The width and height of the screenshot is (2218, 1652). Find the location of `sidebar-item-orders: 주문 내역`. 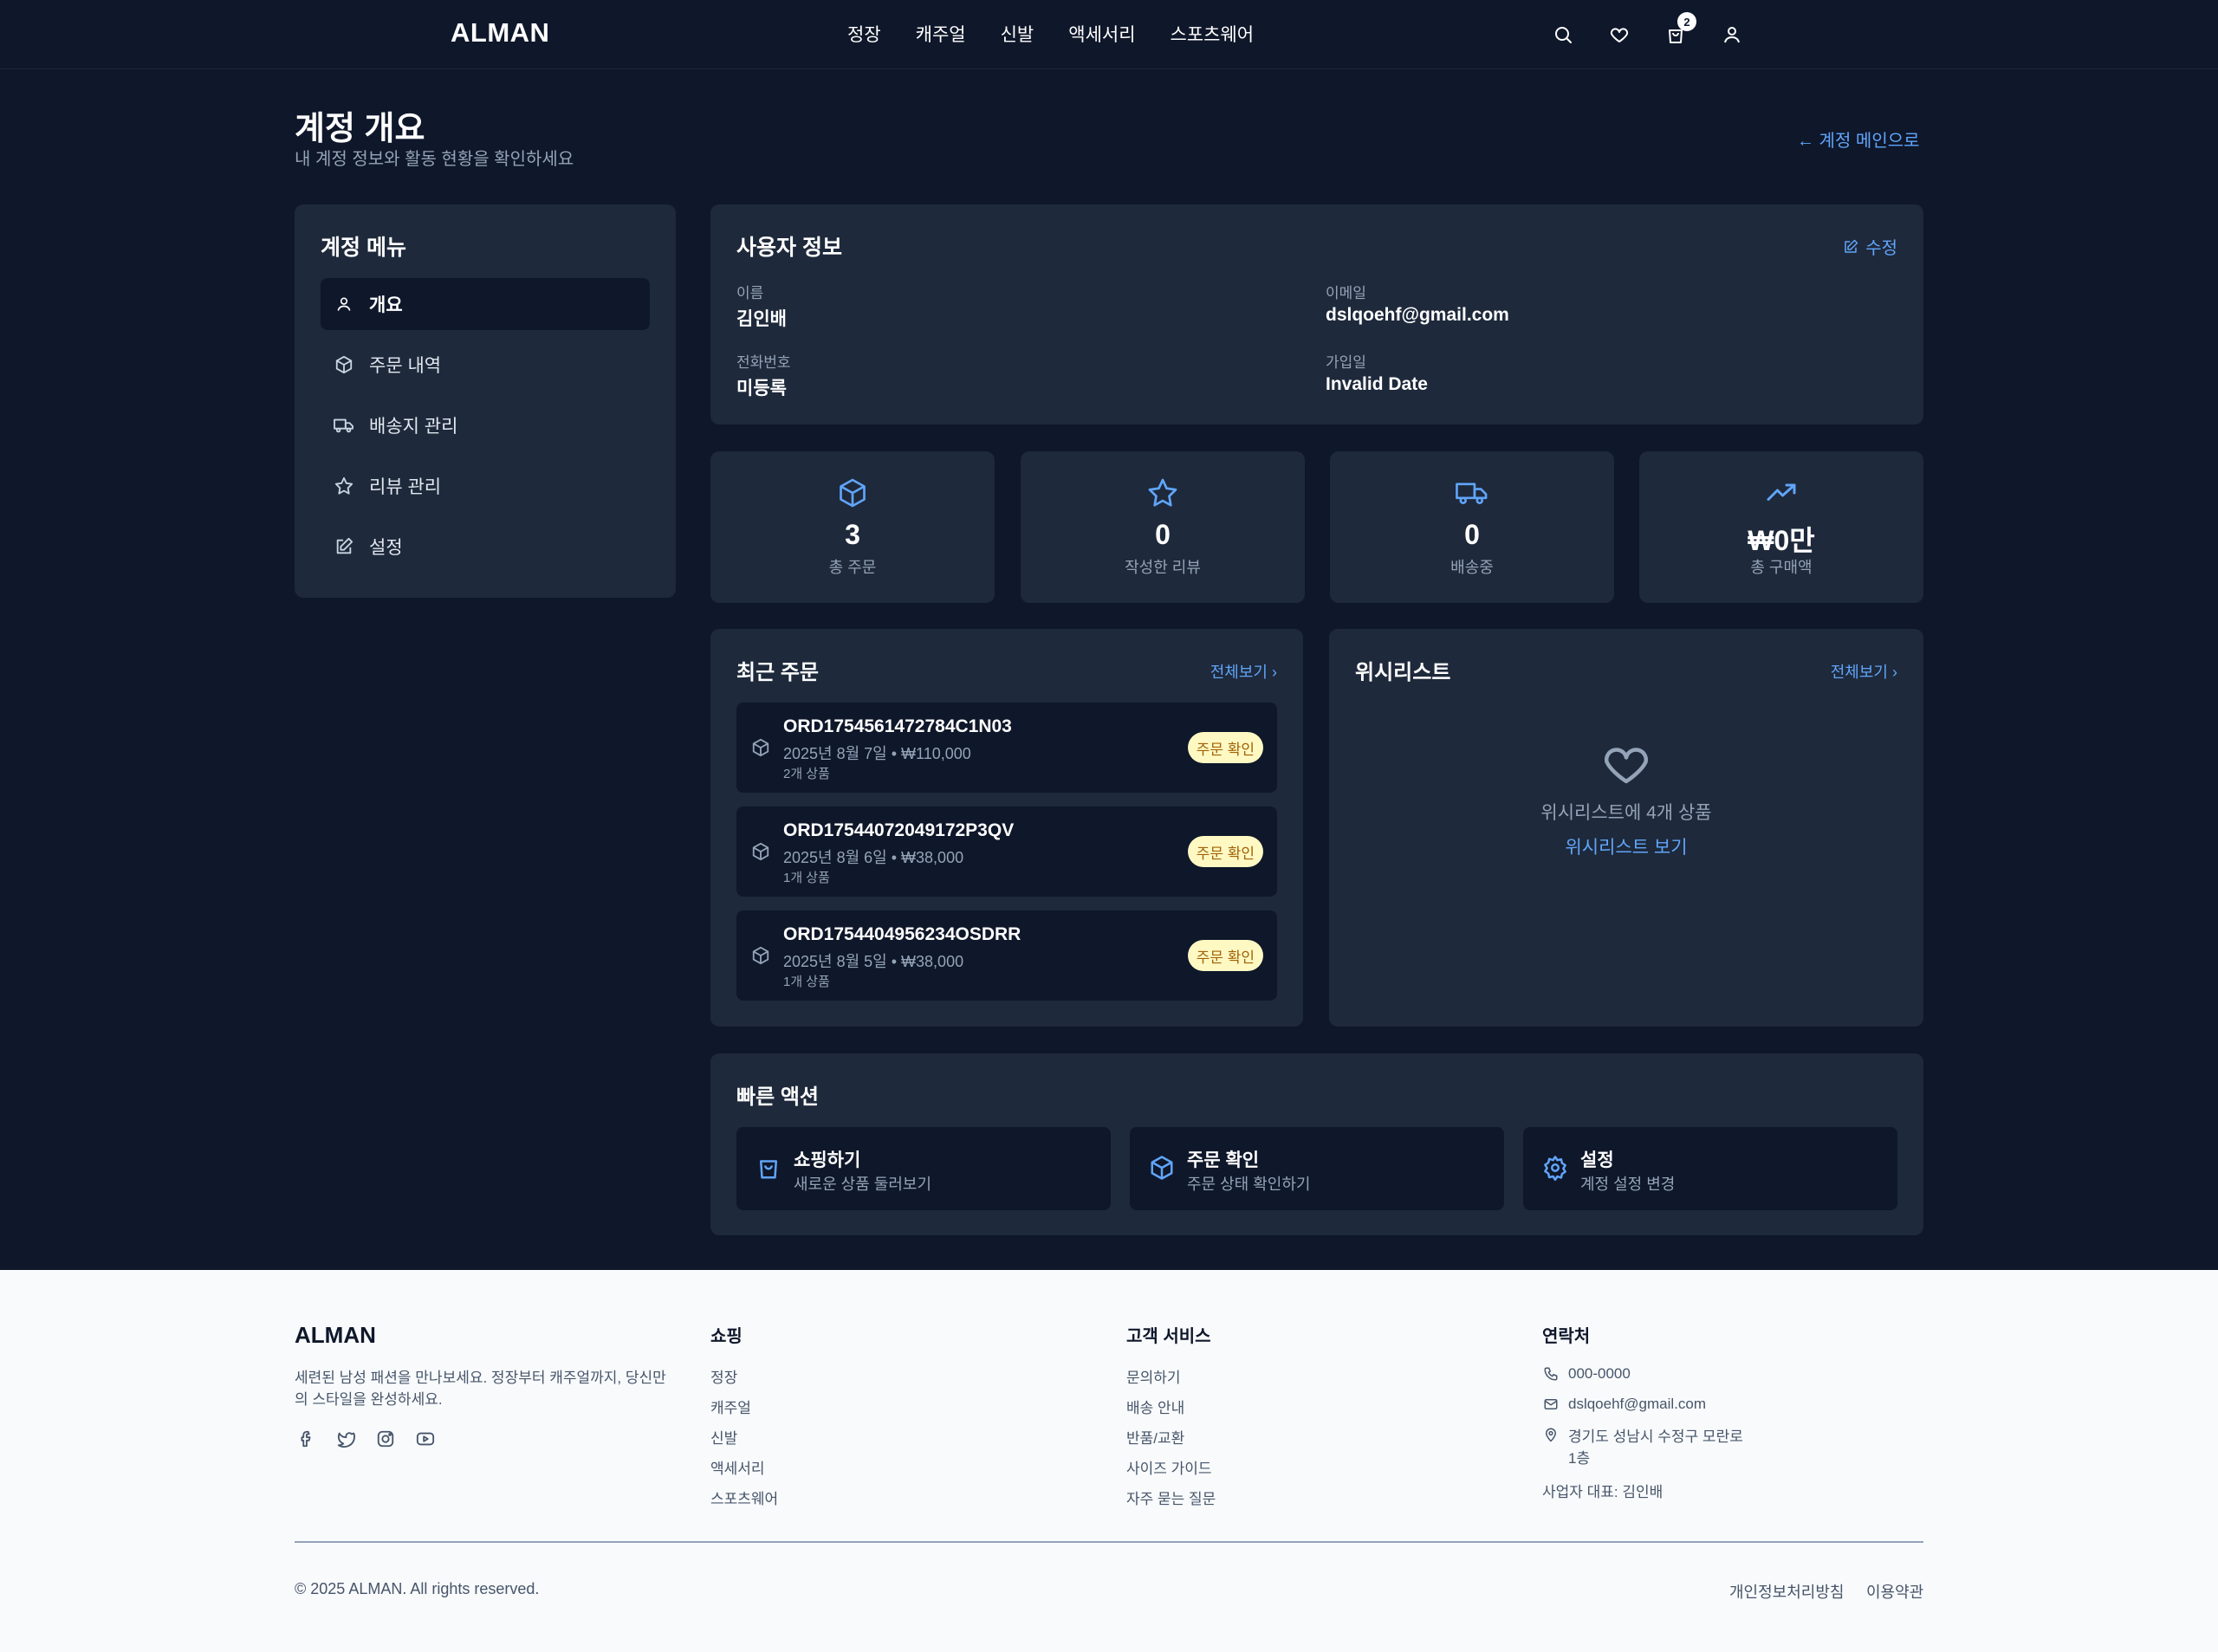

sidebar-item-orders: 주문 내역 is located at coordinates (485, 365).